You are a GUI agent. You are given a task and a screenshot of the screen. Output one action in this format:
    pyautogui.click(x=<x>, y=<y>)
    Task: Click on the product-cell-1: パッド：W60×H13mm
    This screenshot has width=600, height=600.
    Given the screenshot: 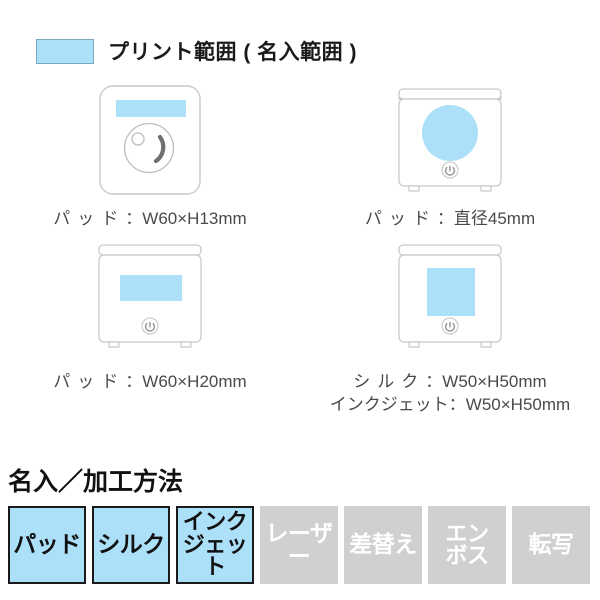 What is the action you would take?
    pyautogui.click(x=150, y=154)
    